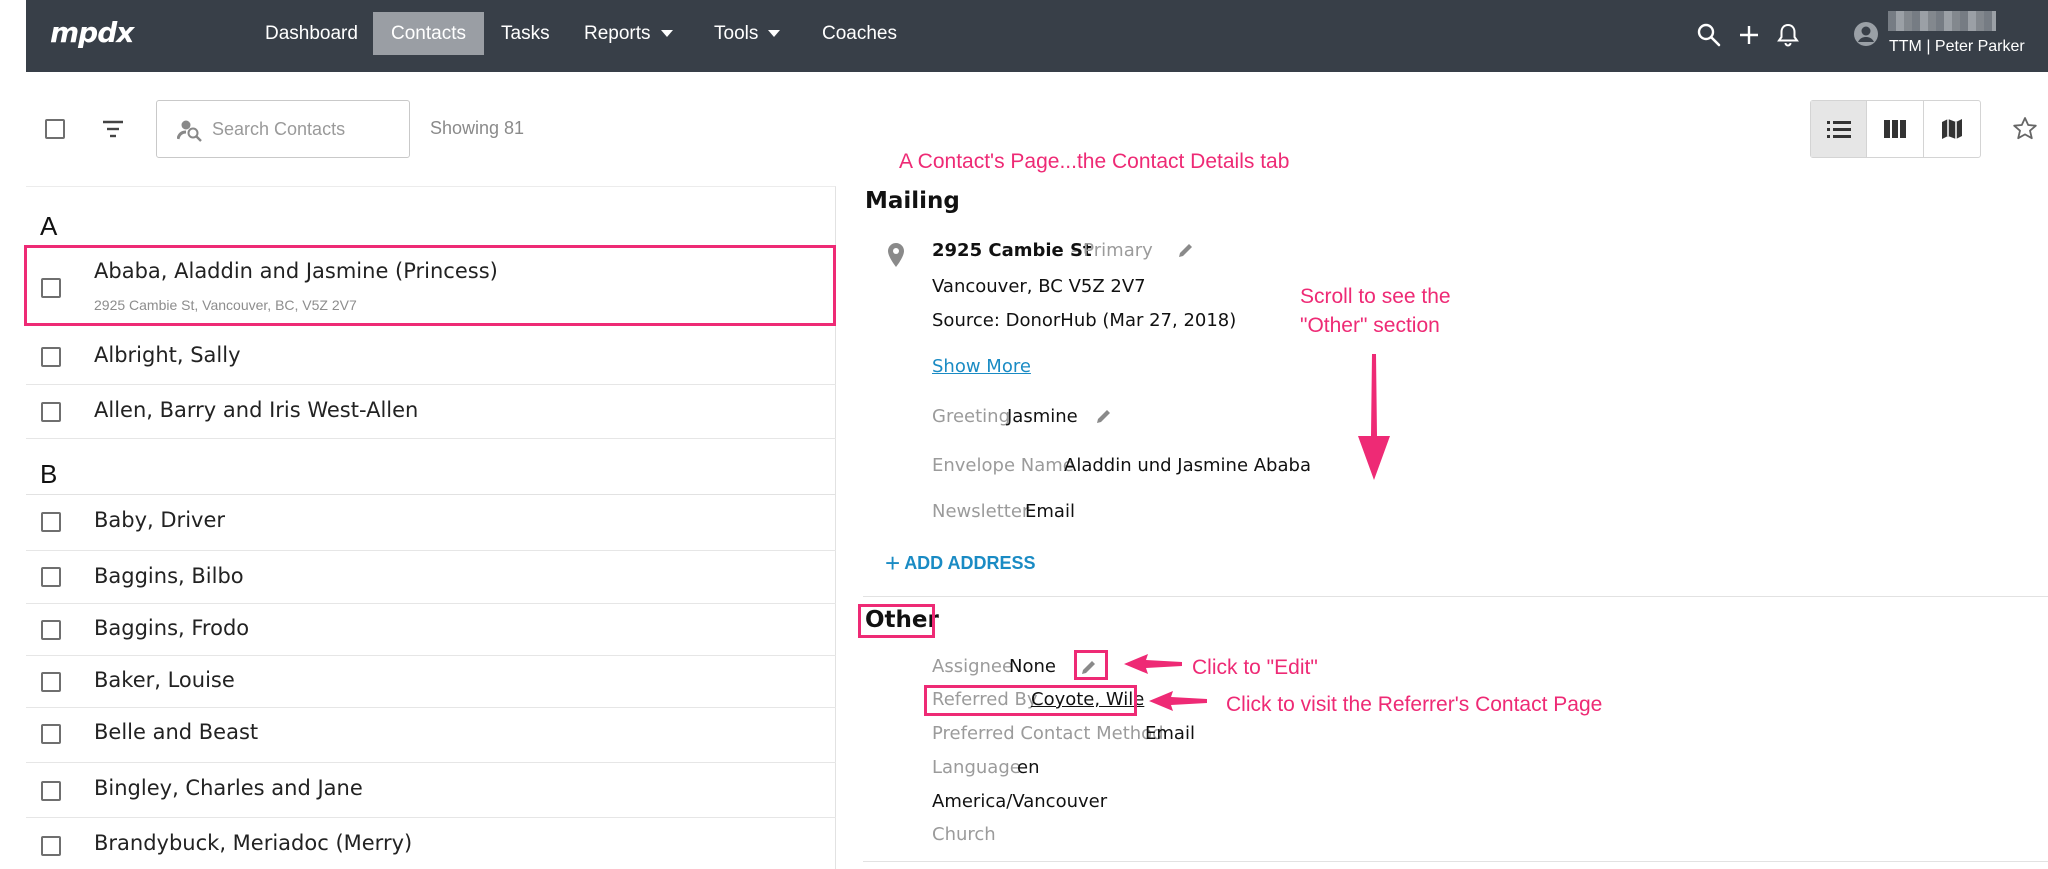  I want to click on map-view-button, so click(1952, 129).